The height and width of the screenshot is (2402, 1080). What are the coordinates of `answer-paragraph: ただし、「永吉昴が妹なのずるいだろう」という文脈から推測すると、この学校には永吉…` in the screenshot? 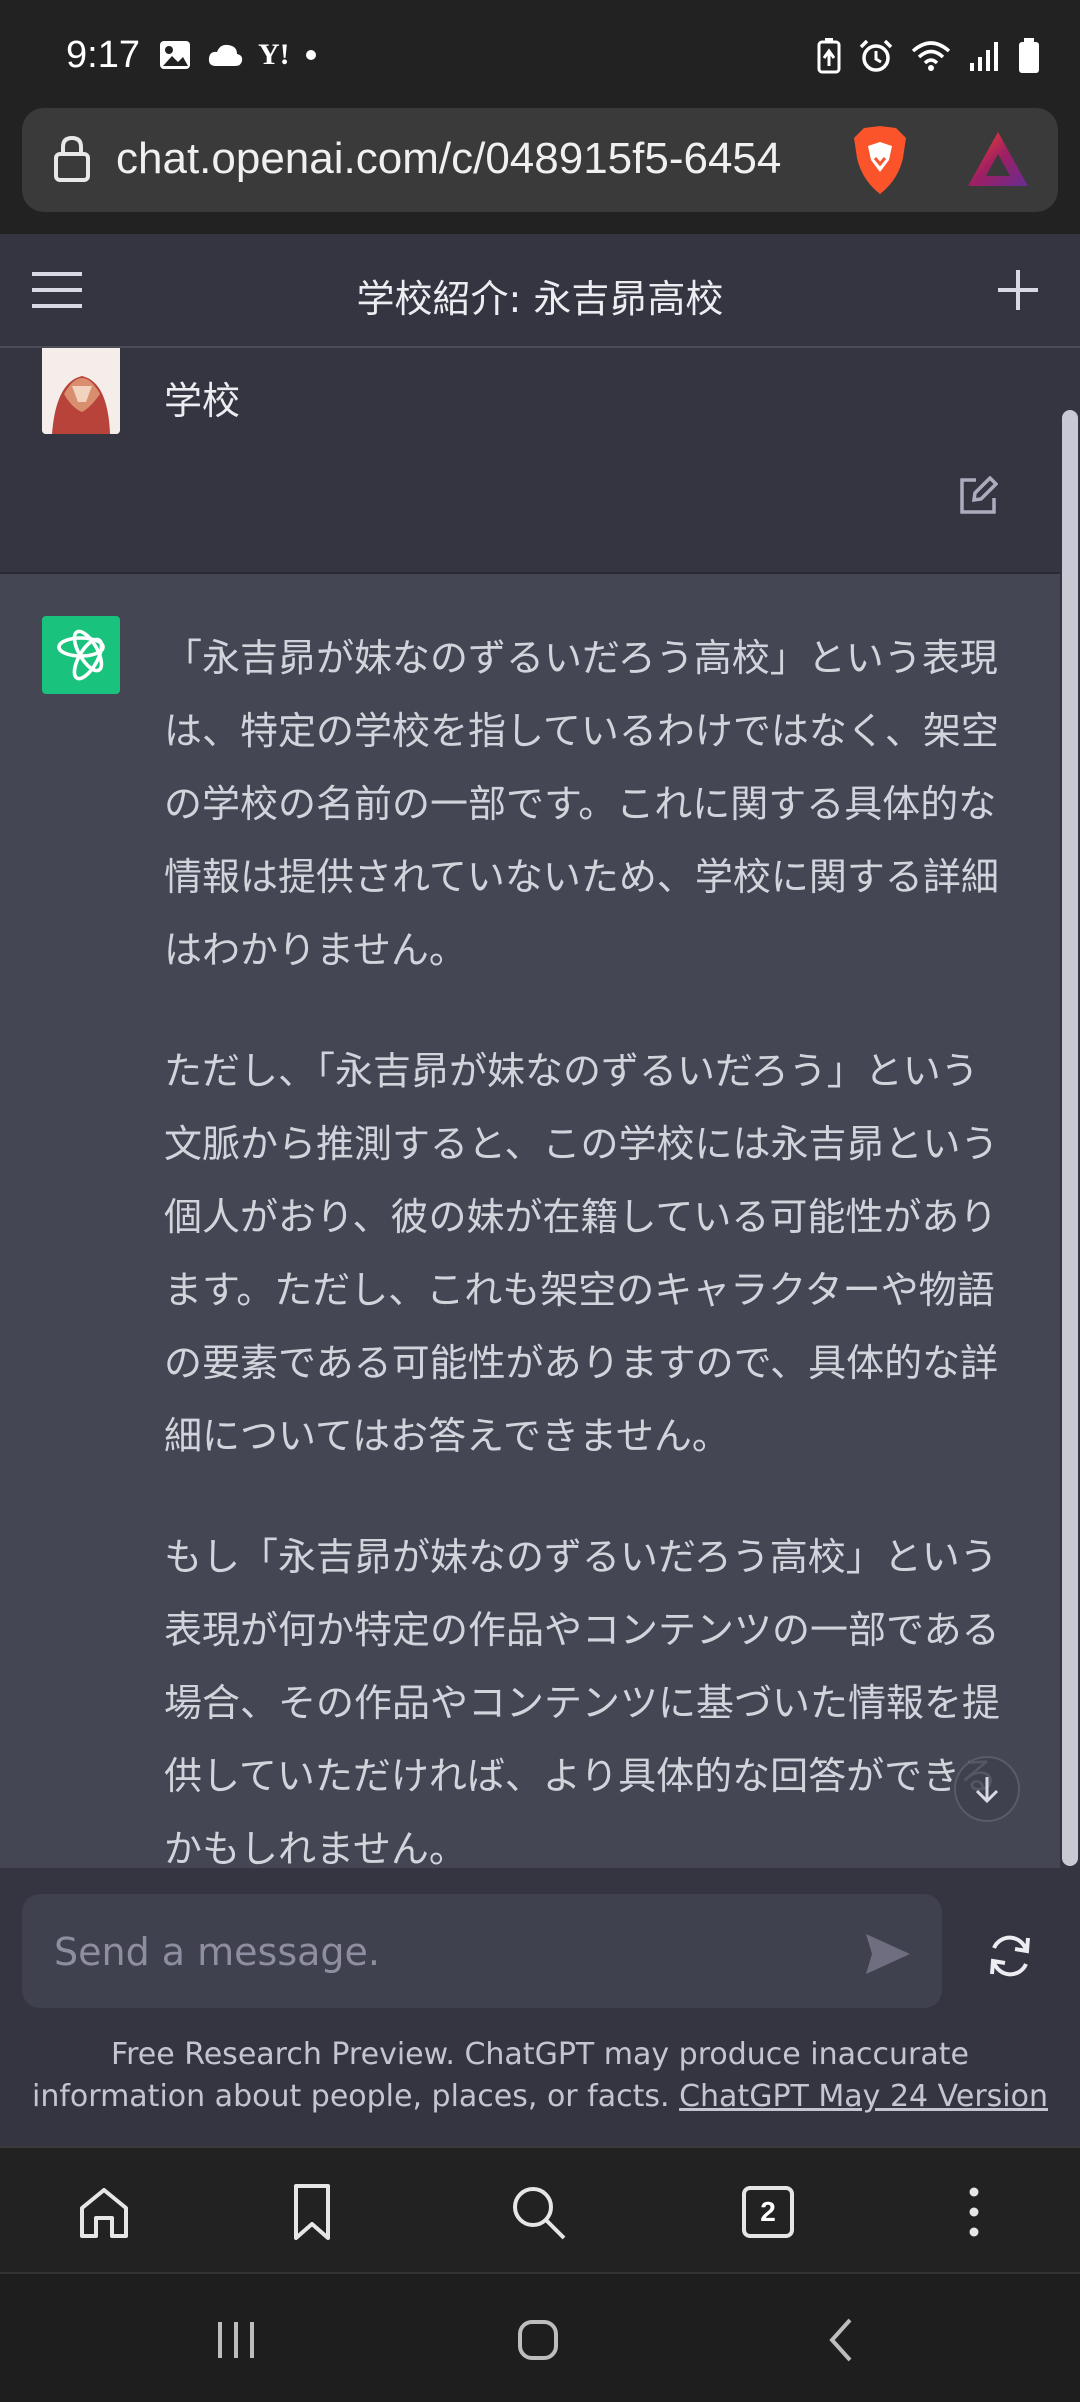 It's located at (581, 1253).